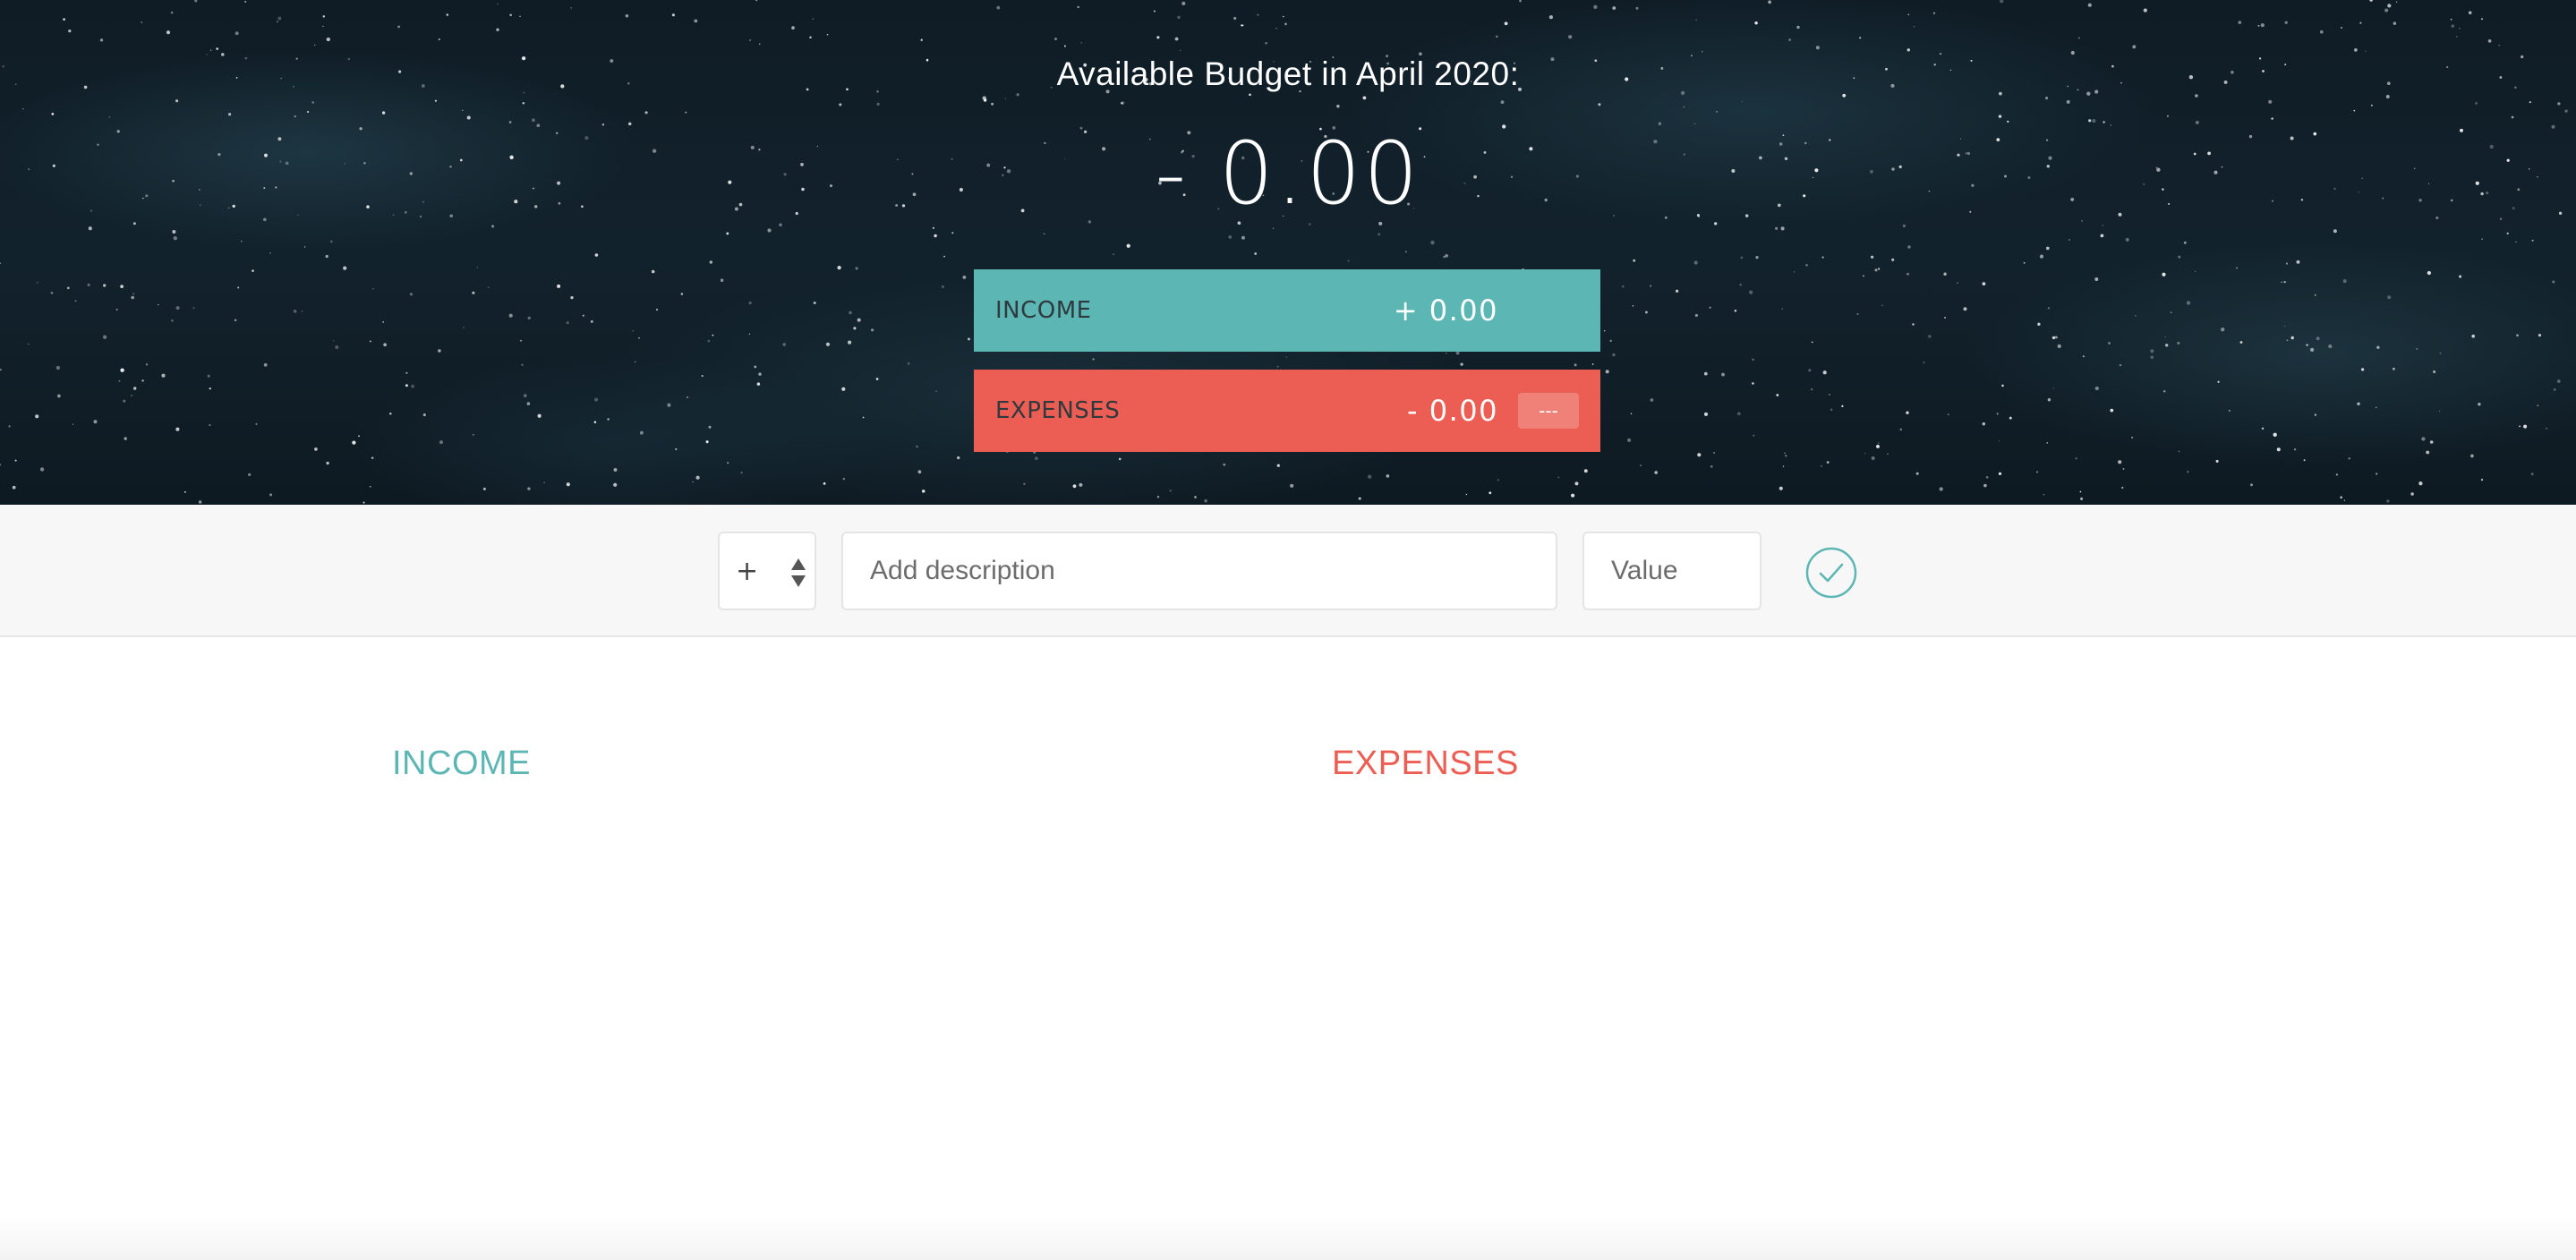  What do you see at coordinates (1671, 571) in the screenshot?
I see `value-input` at bounding box center [1671, 571].